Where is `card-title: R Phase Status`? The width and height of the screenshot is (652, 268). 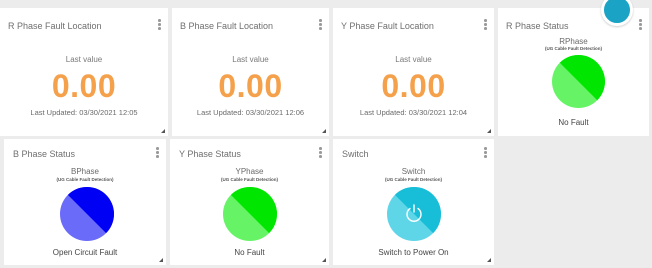 card-title: R Phase Status is located at coordinates (537, 26).